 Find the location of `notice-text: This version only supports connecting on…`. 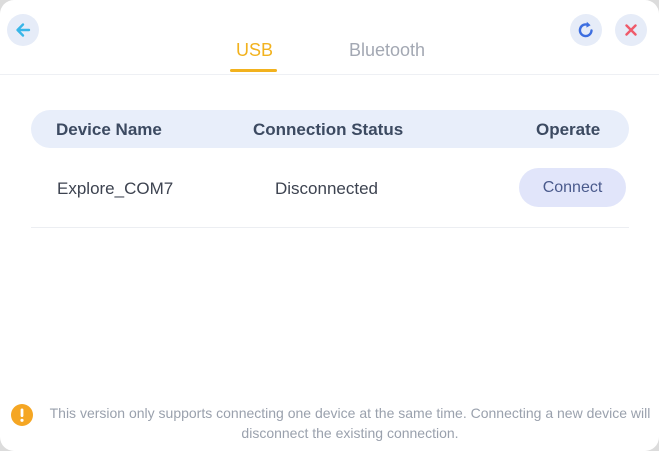

notice-text: This version only supports connecting on… is located at coordinates (350, 423).